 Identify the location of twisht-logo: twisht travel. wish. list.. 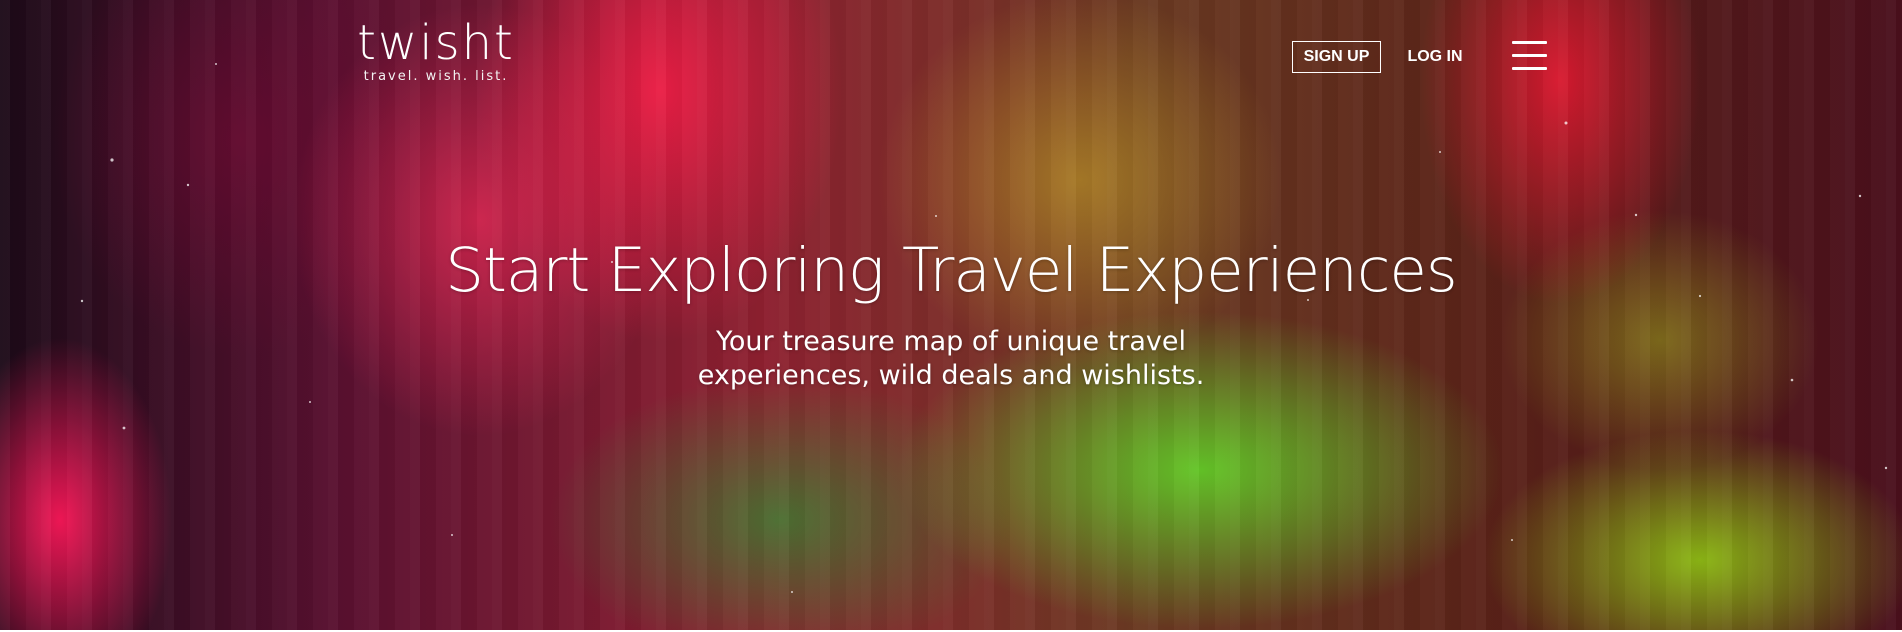
(436, 51).